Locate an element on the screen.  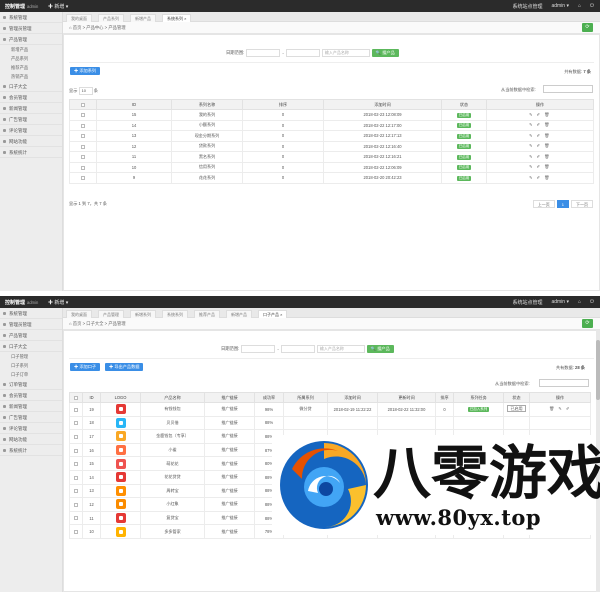
tab: 系统系列 × is located at coordinates (177, 18).